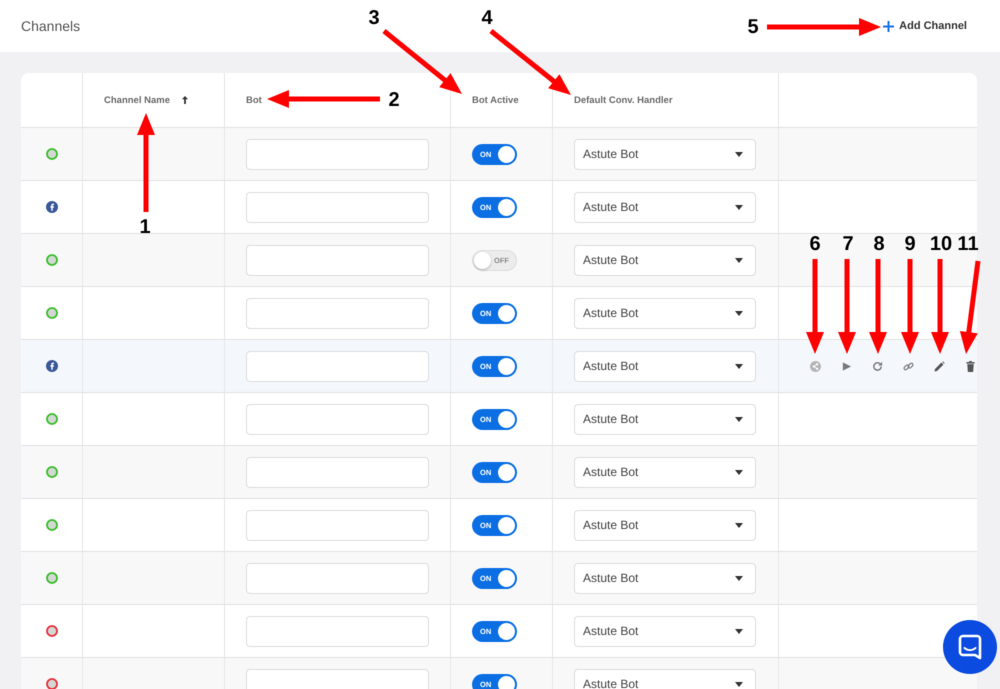 The height and width of the screenshot is (689, 1000). What do you see at coordinates (846, 366) in the screenshot?
I see `play-icon` at bounding box center [846, 366].